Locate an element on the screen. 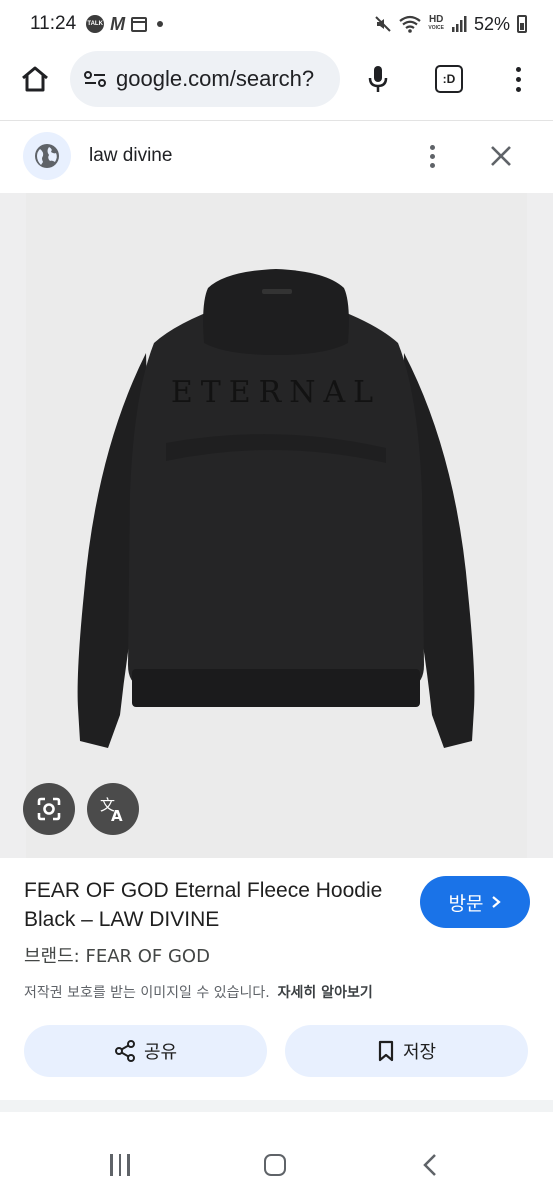 This screenshot has width=553, height=1200. more-notifications-icon is located at coordinates (160, 24).